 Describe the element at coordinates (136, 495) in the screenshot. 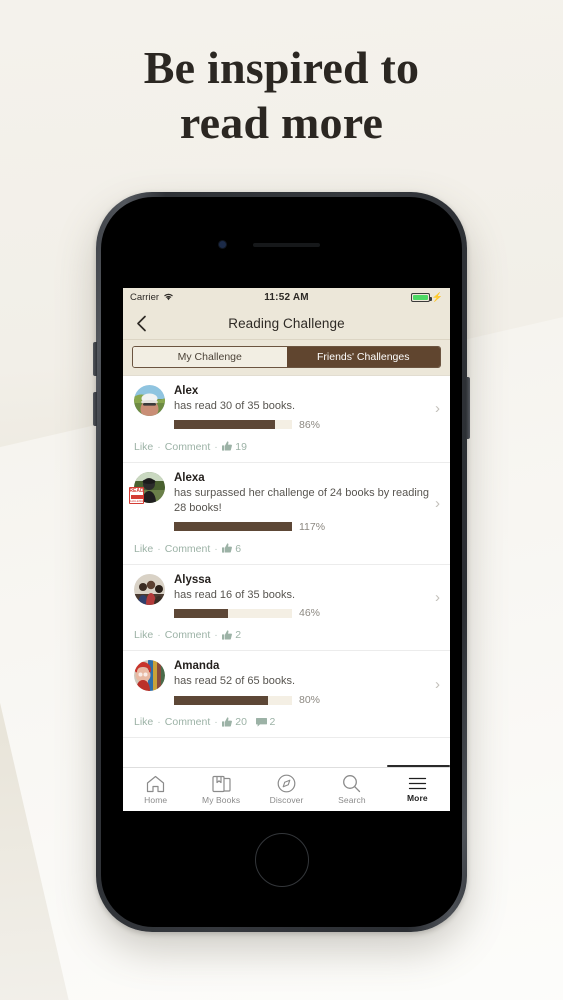

I see `challenge-badge-icon: READ CHALLENGE` at that location.